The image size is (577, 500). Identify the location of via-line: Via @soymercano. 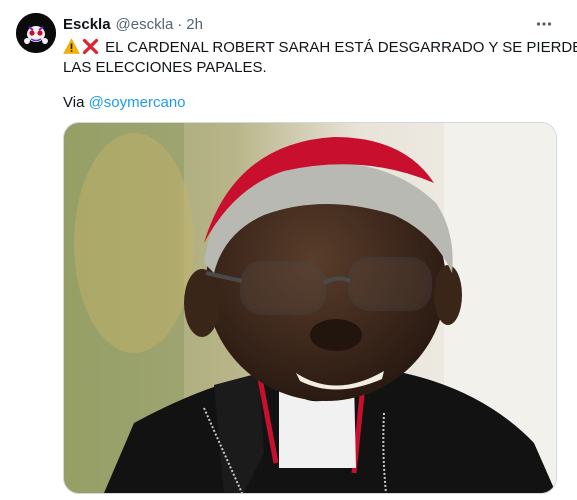
(124, 103).